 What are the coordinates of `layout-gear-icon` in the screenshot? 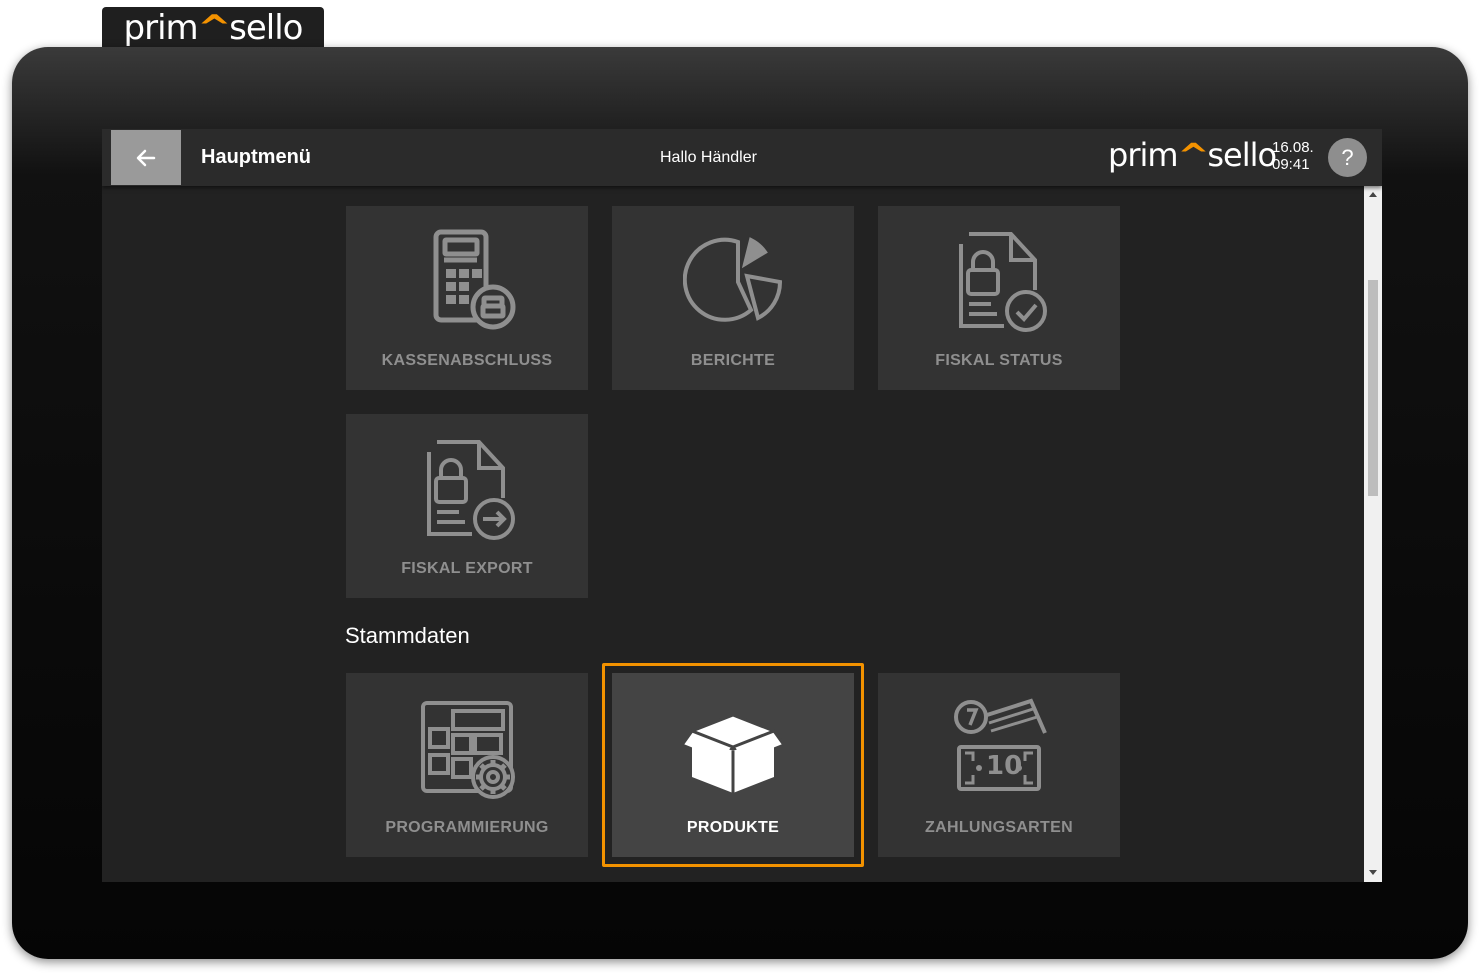 It's located at (468, 750).